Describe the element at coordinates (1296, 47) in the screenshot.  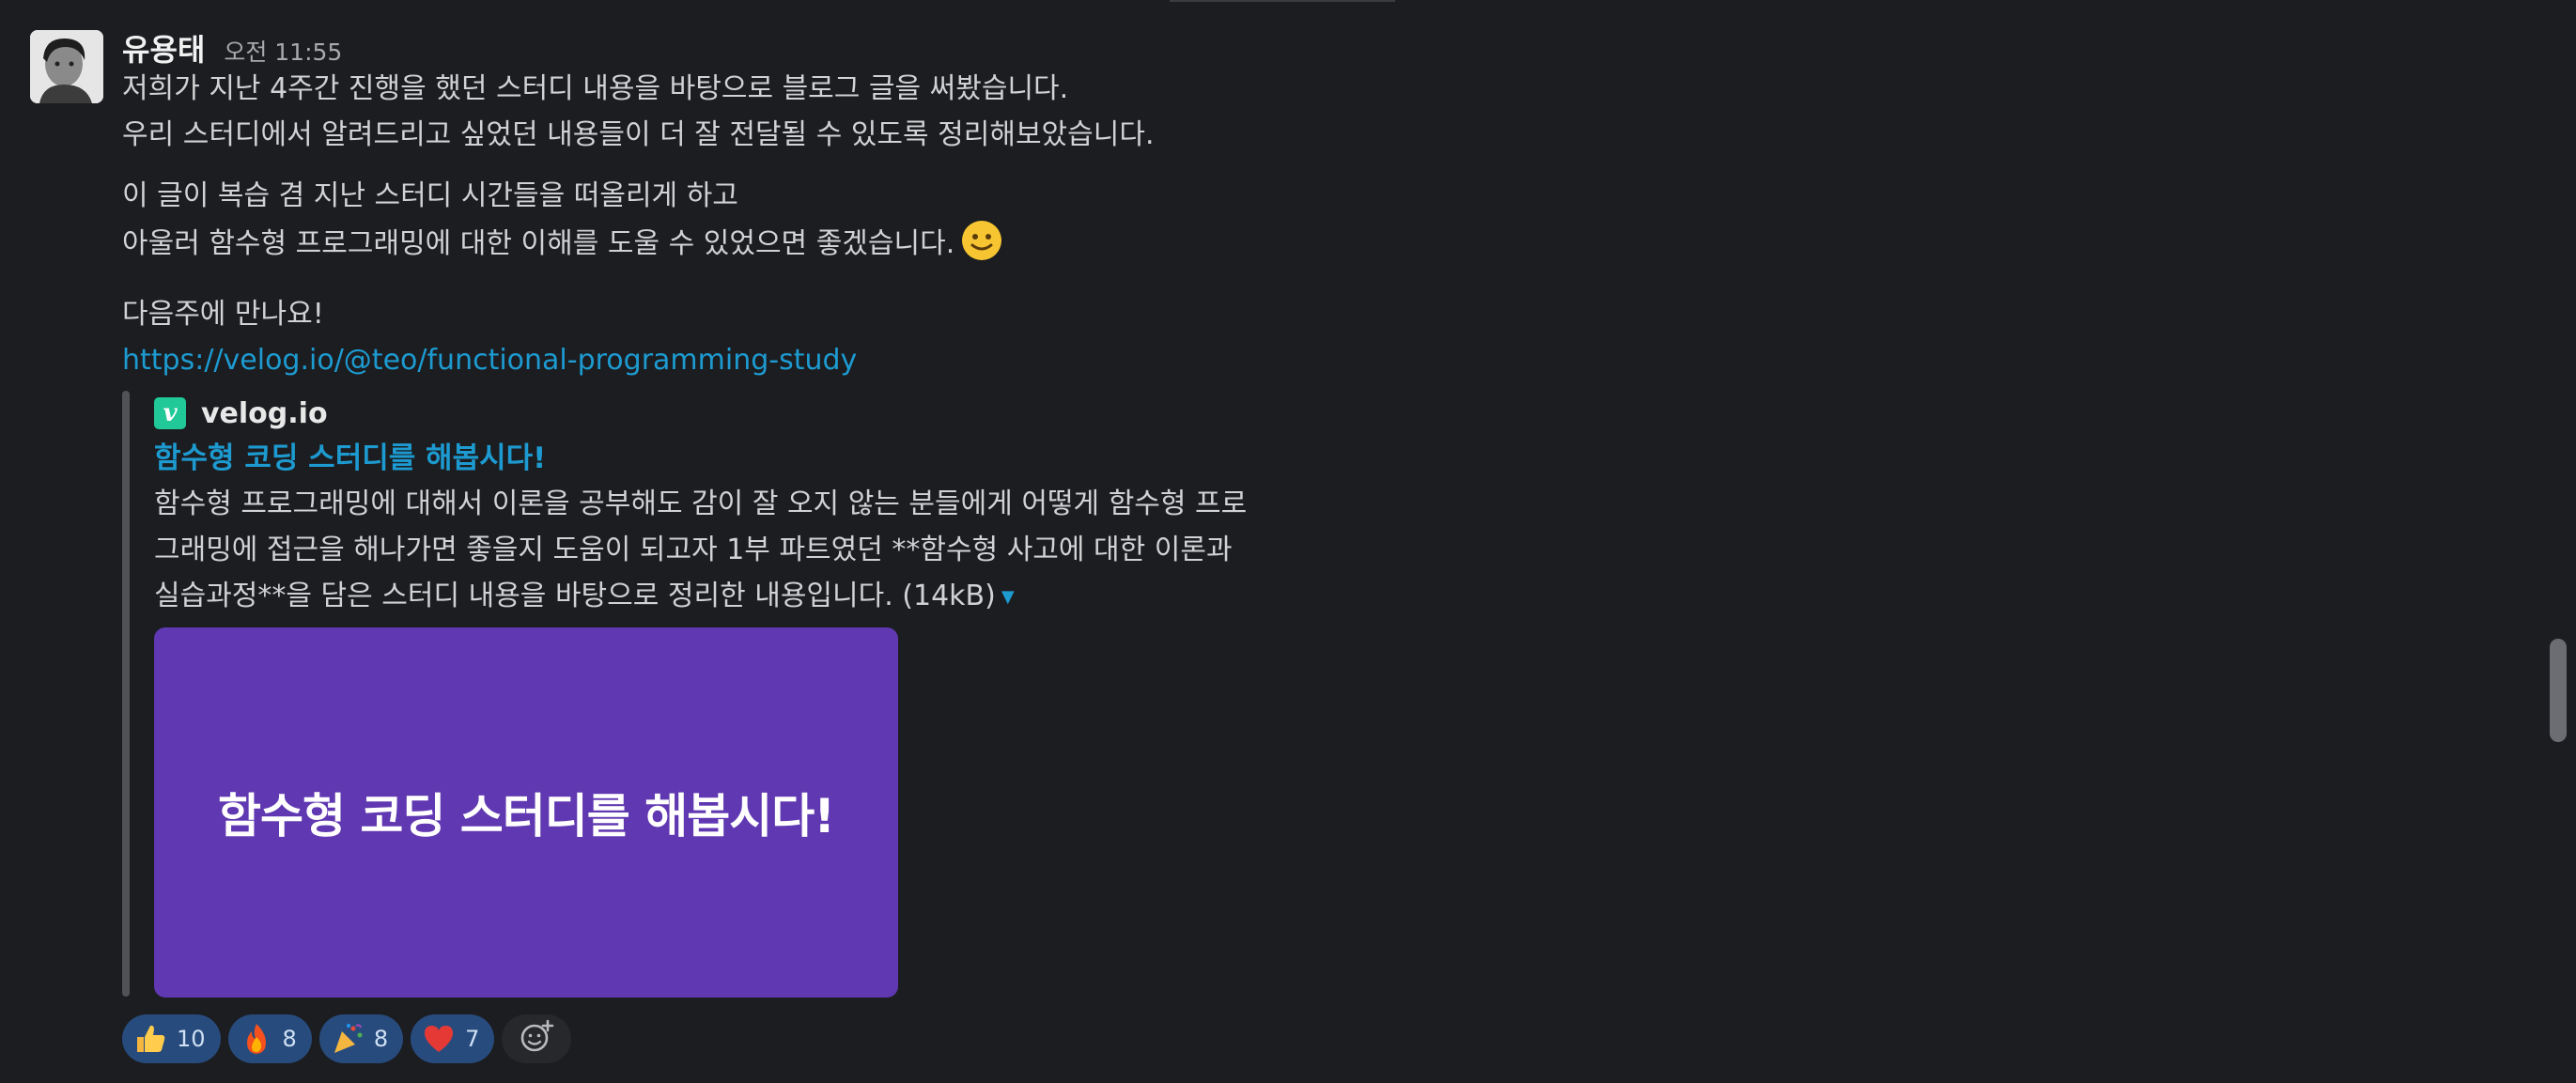
I see `message-header: 유용태 오전 11:55` at that location.